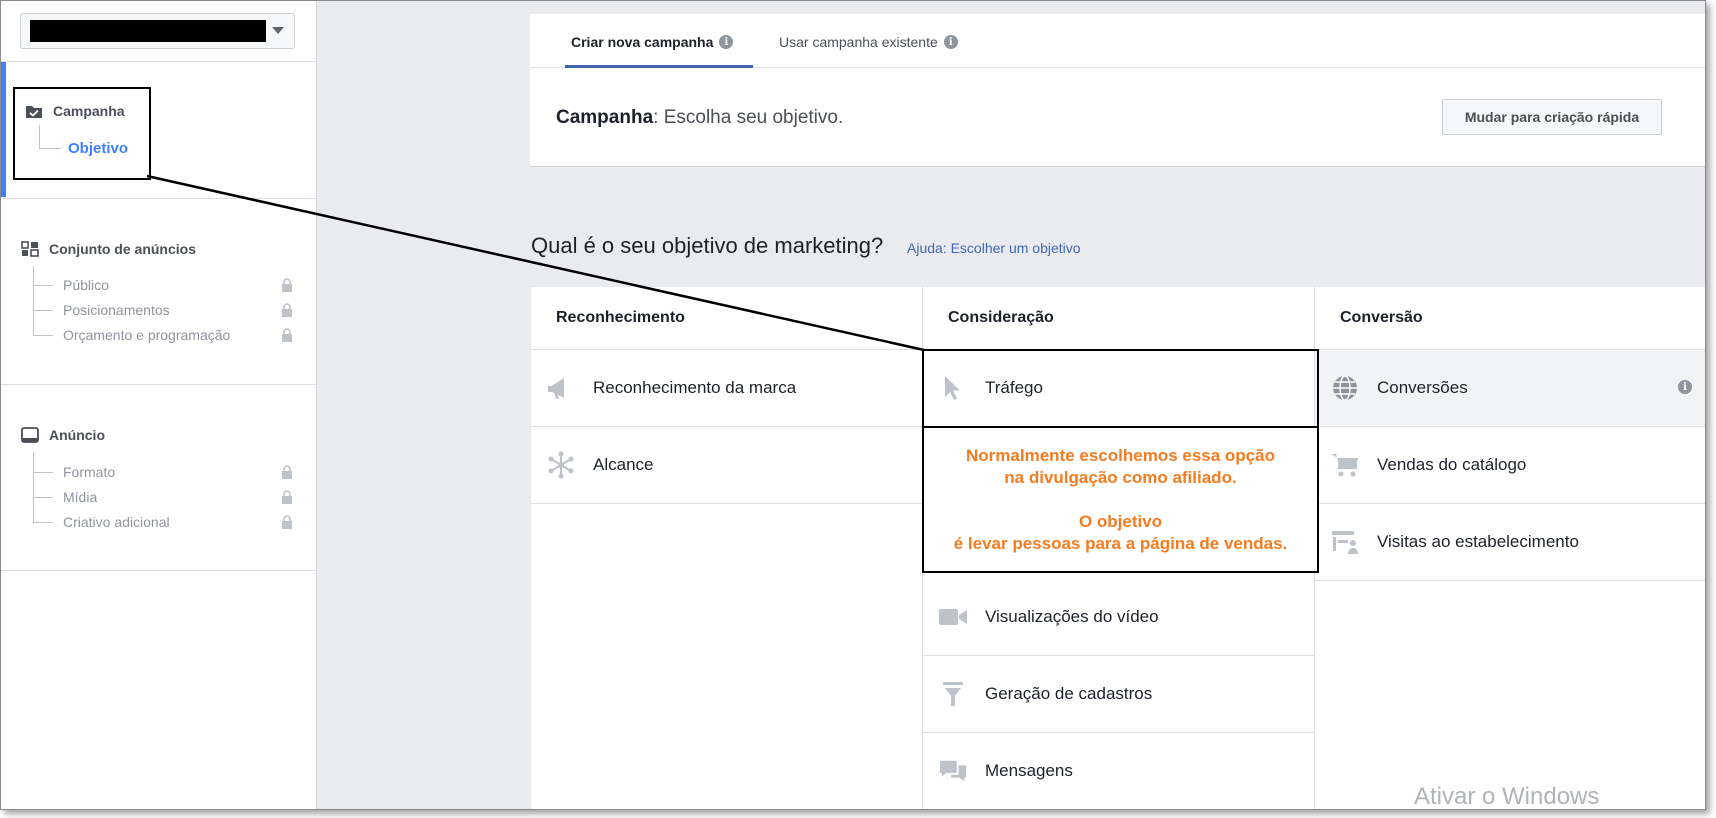 The height and width of the screenshot is (818, 1716). What do you see at coordinates (71, 285) in the screenshot?
I see `sidebar-item-publico: Público` at bounding box center [71, 285].